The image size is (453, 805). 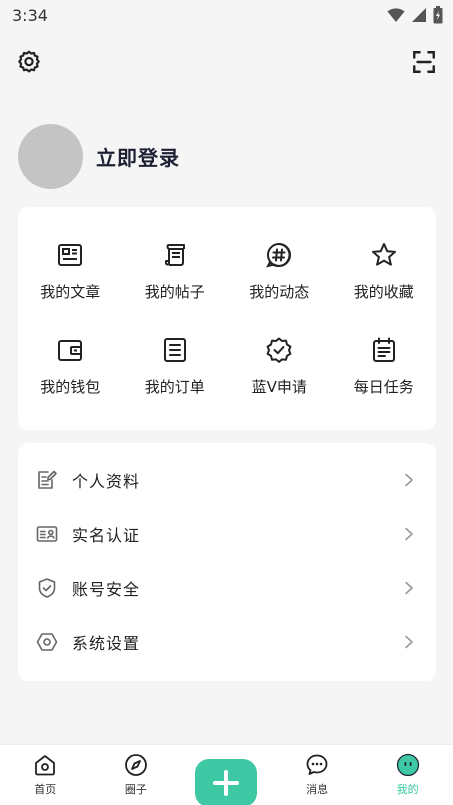 I want to click on bottom-tab-bar: 首页 圈子 消息 我的, so click(x=226, y=774).